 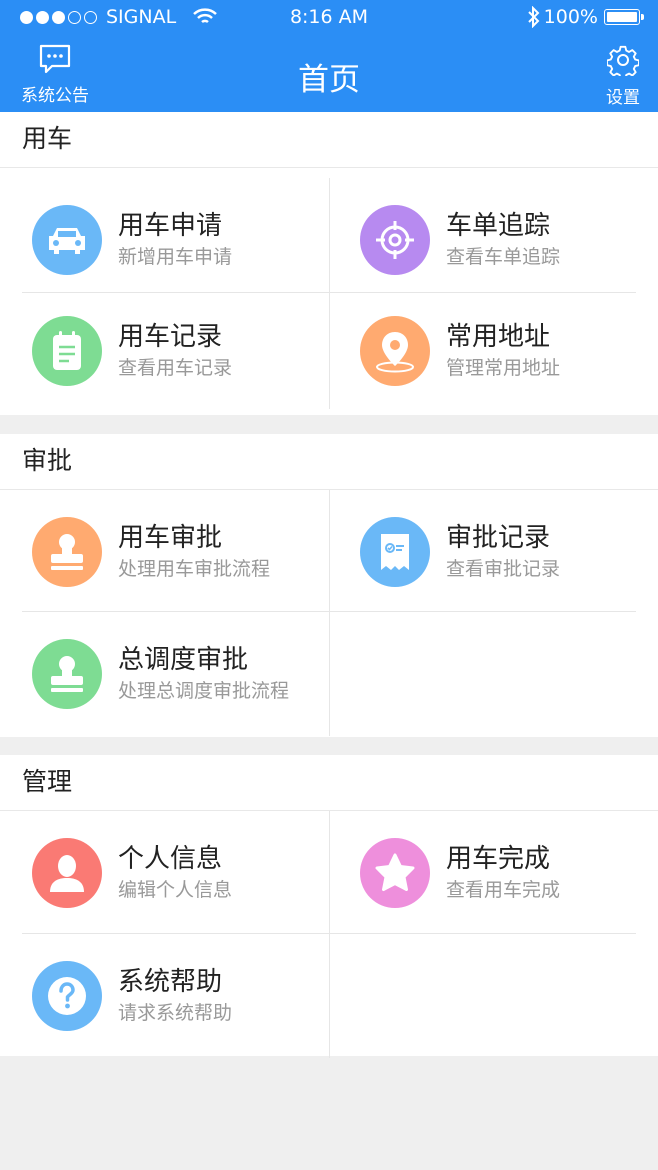 What do you see at coordinates (170, 982) in the screenshot?
I see `menu-item-title: 系统帮助` at bounding box center [170, 982].